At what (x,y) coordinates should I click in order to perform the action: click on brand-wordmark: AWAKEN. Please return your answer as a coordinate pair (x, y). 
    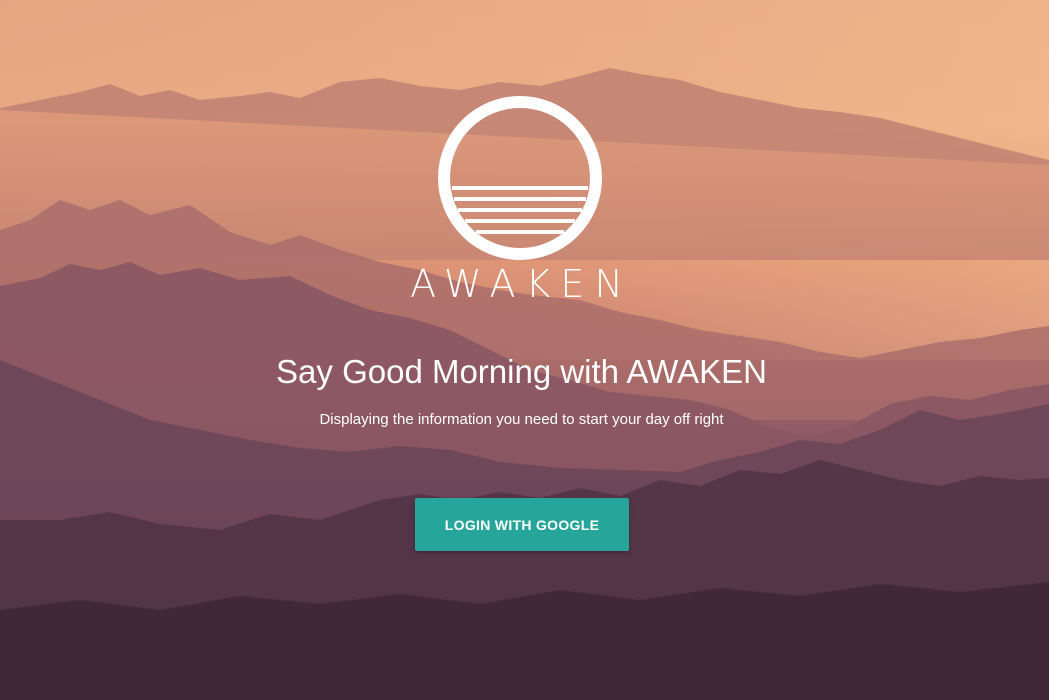
    Looking at the image, I should click on (521, 284).